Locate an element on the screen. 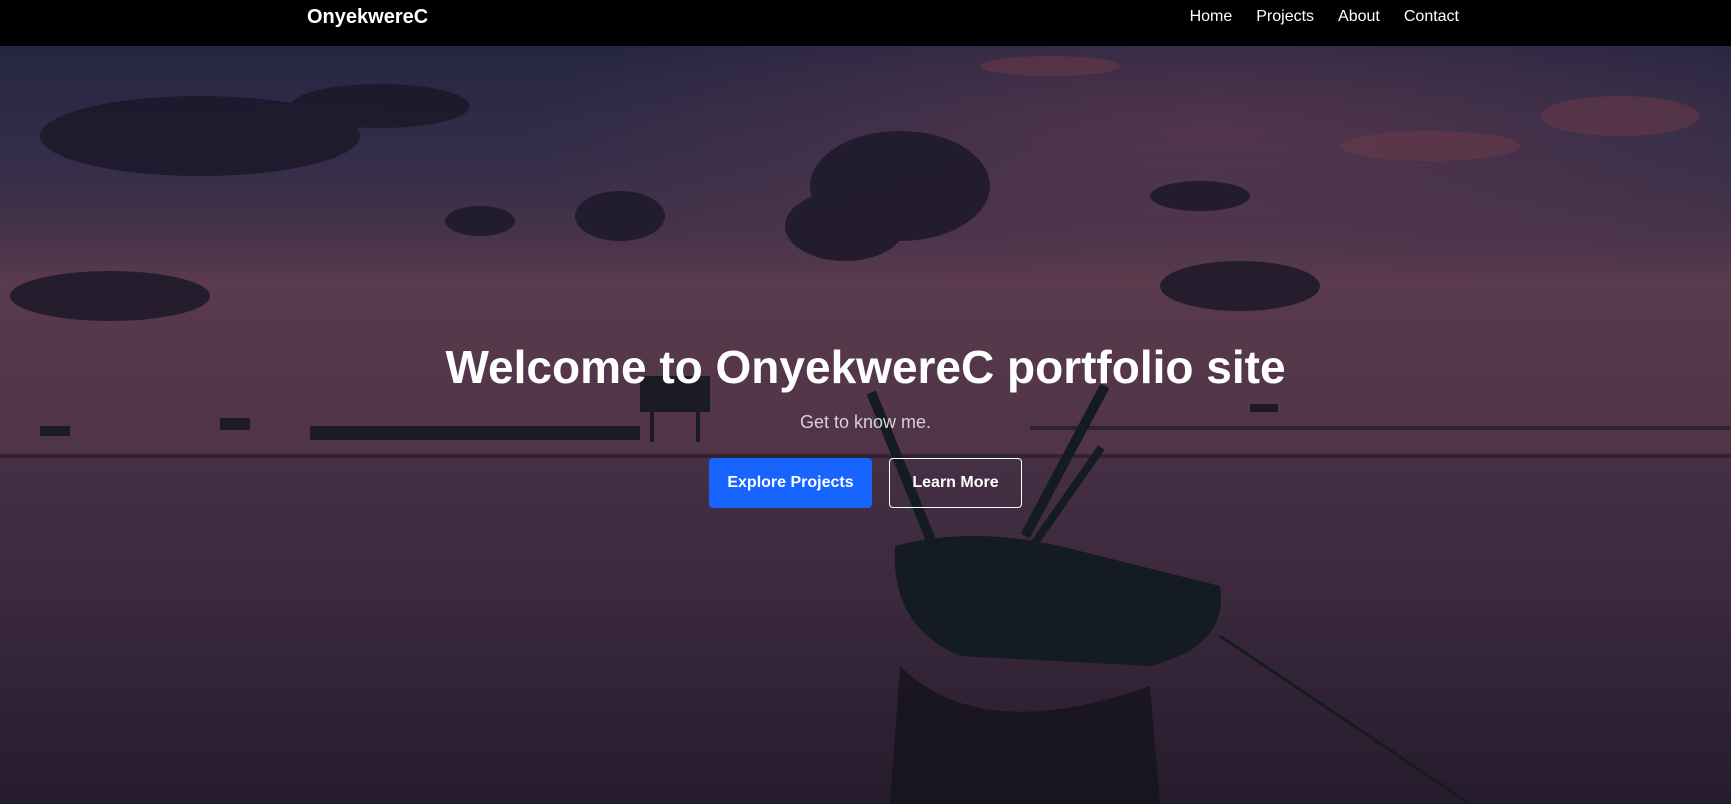 The height and width of the screenshot is (804, 1731). hero-title: Welcome to OnyekwereC portfolio site is located at coordinates (865, 367).